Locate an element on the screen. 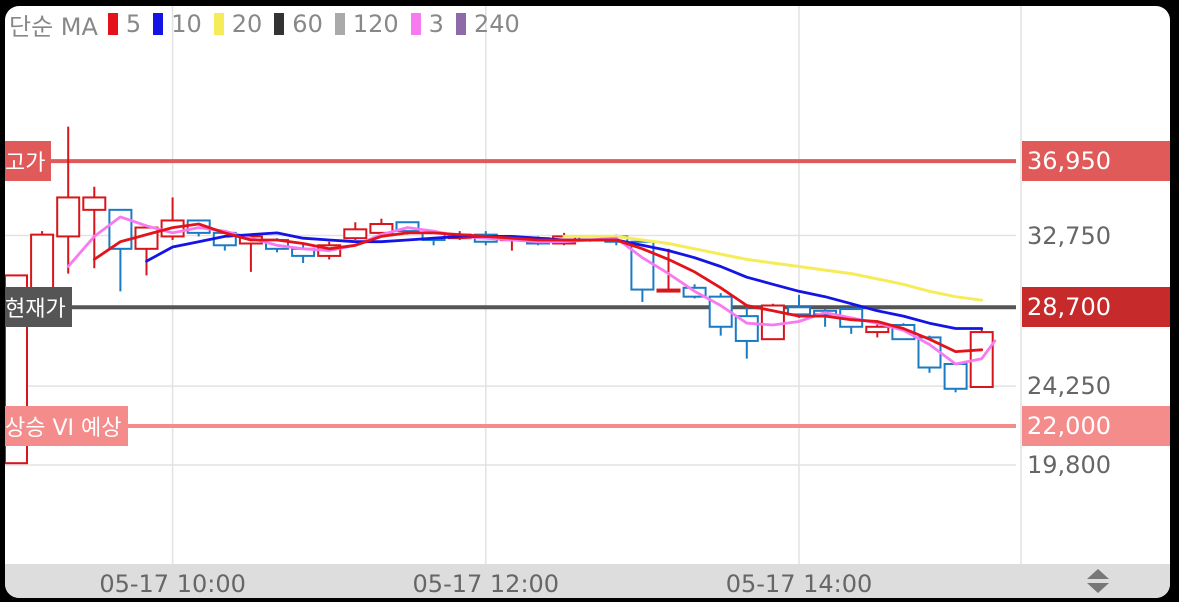 This screenshot has width=1179, height=602. legend-item-ma240: 240 is located at coordinates (487, 24).